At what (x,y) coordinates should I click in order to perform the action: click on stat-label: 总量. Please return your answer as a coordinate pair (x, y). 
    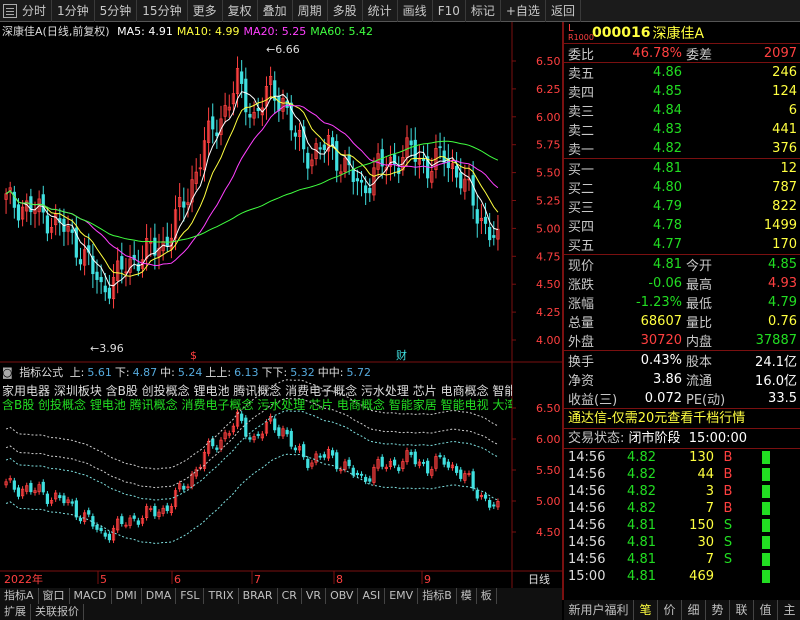
    Looking at the image, I should click on (581, 323).